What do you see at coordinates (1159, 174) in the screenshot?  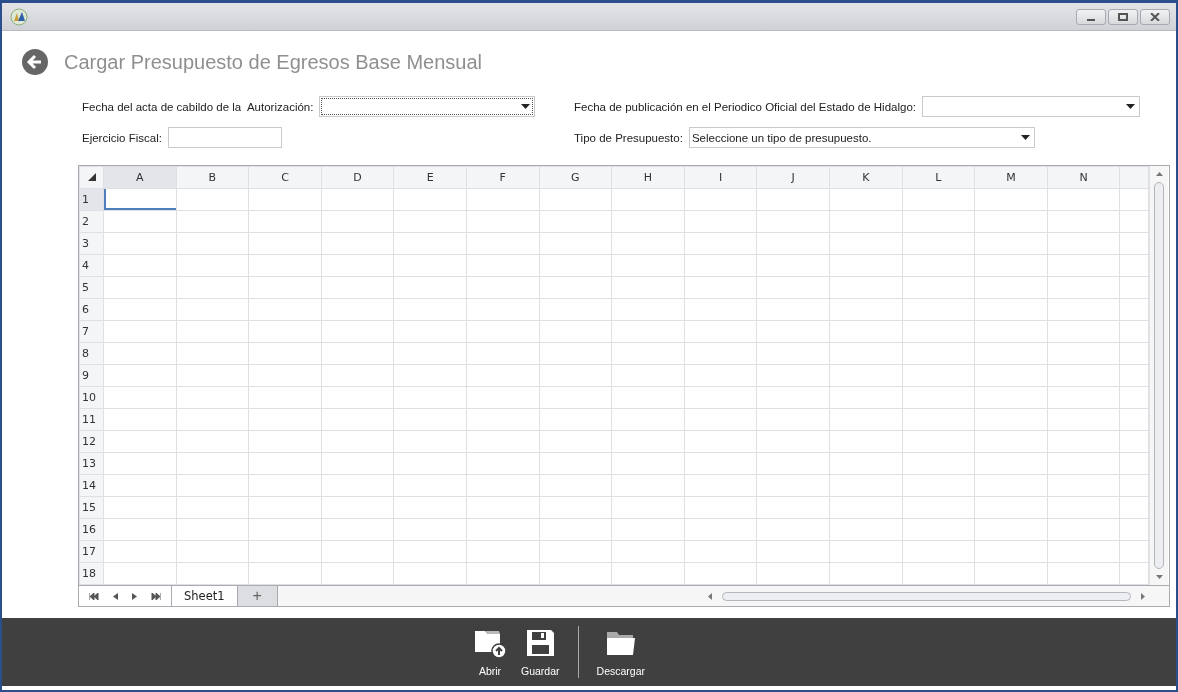 I see `scroll-up-icon` at bounding box center [1159, 174].